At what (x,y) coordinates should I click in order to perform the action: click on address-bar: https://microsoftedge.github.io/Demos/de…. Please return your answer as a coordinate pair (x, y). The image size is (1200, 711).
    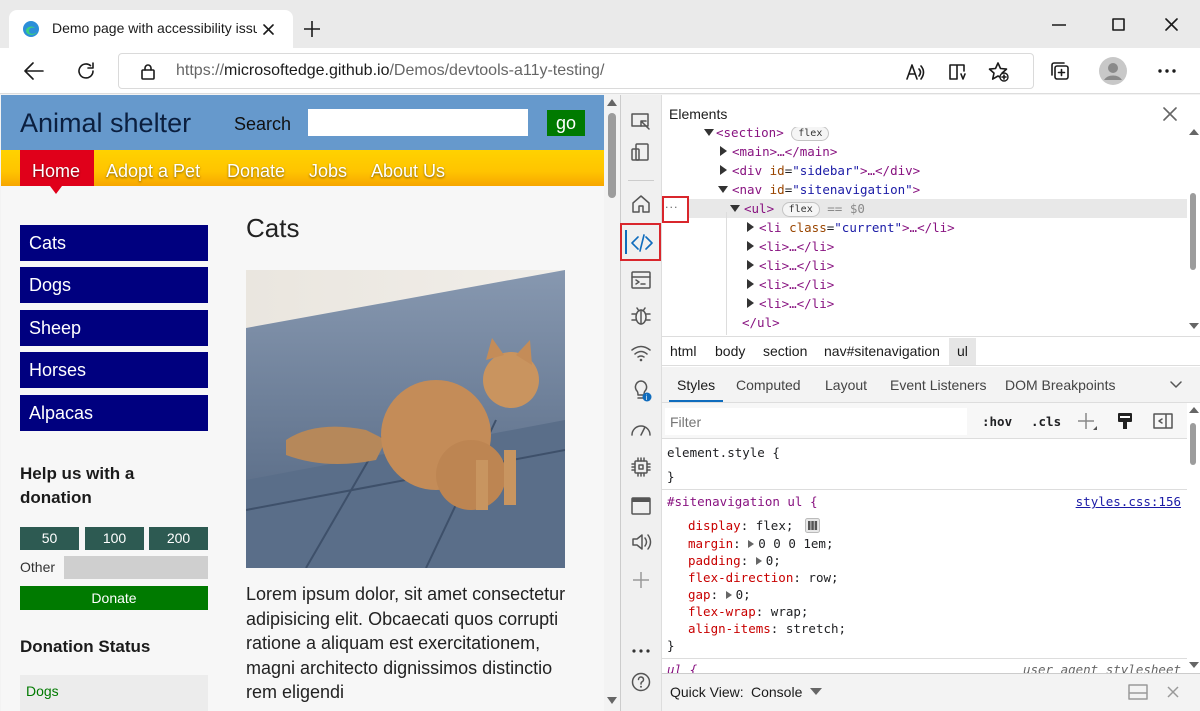
    Looking at the image, I should click on (576, 71).